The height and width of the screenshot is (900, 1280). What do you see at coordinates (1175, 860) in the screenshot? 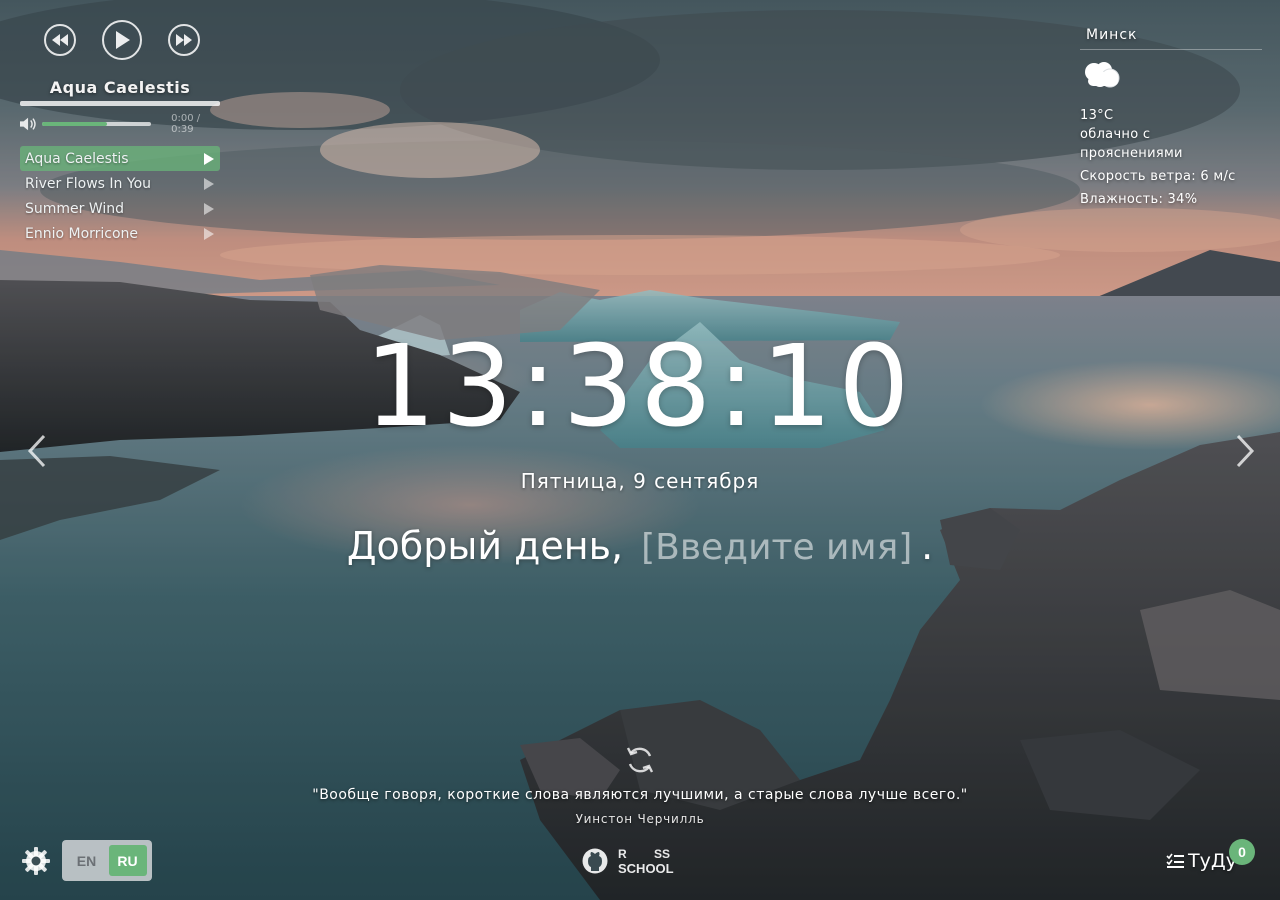
I see `checklist-icon` at bounding box center [1175, 860].